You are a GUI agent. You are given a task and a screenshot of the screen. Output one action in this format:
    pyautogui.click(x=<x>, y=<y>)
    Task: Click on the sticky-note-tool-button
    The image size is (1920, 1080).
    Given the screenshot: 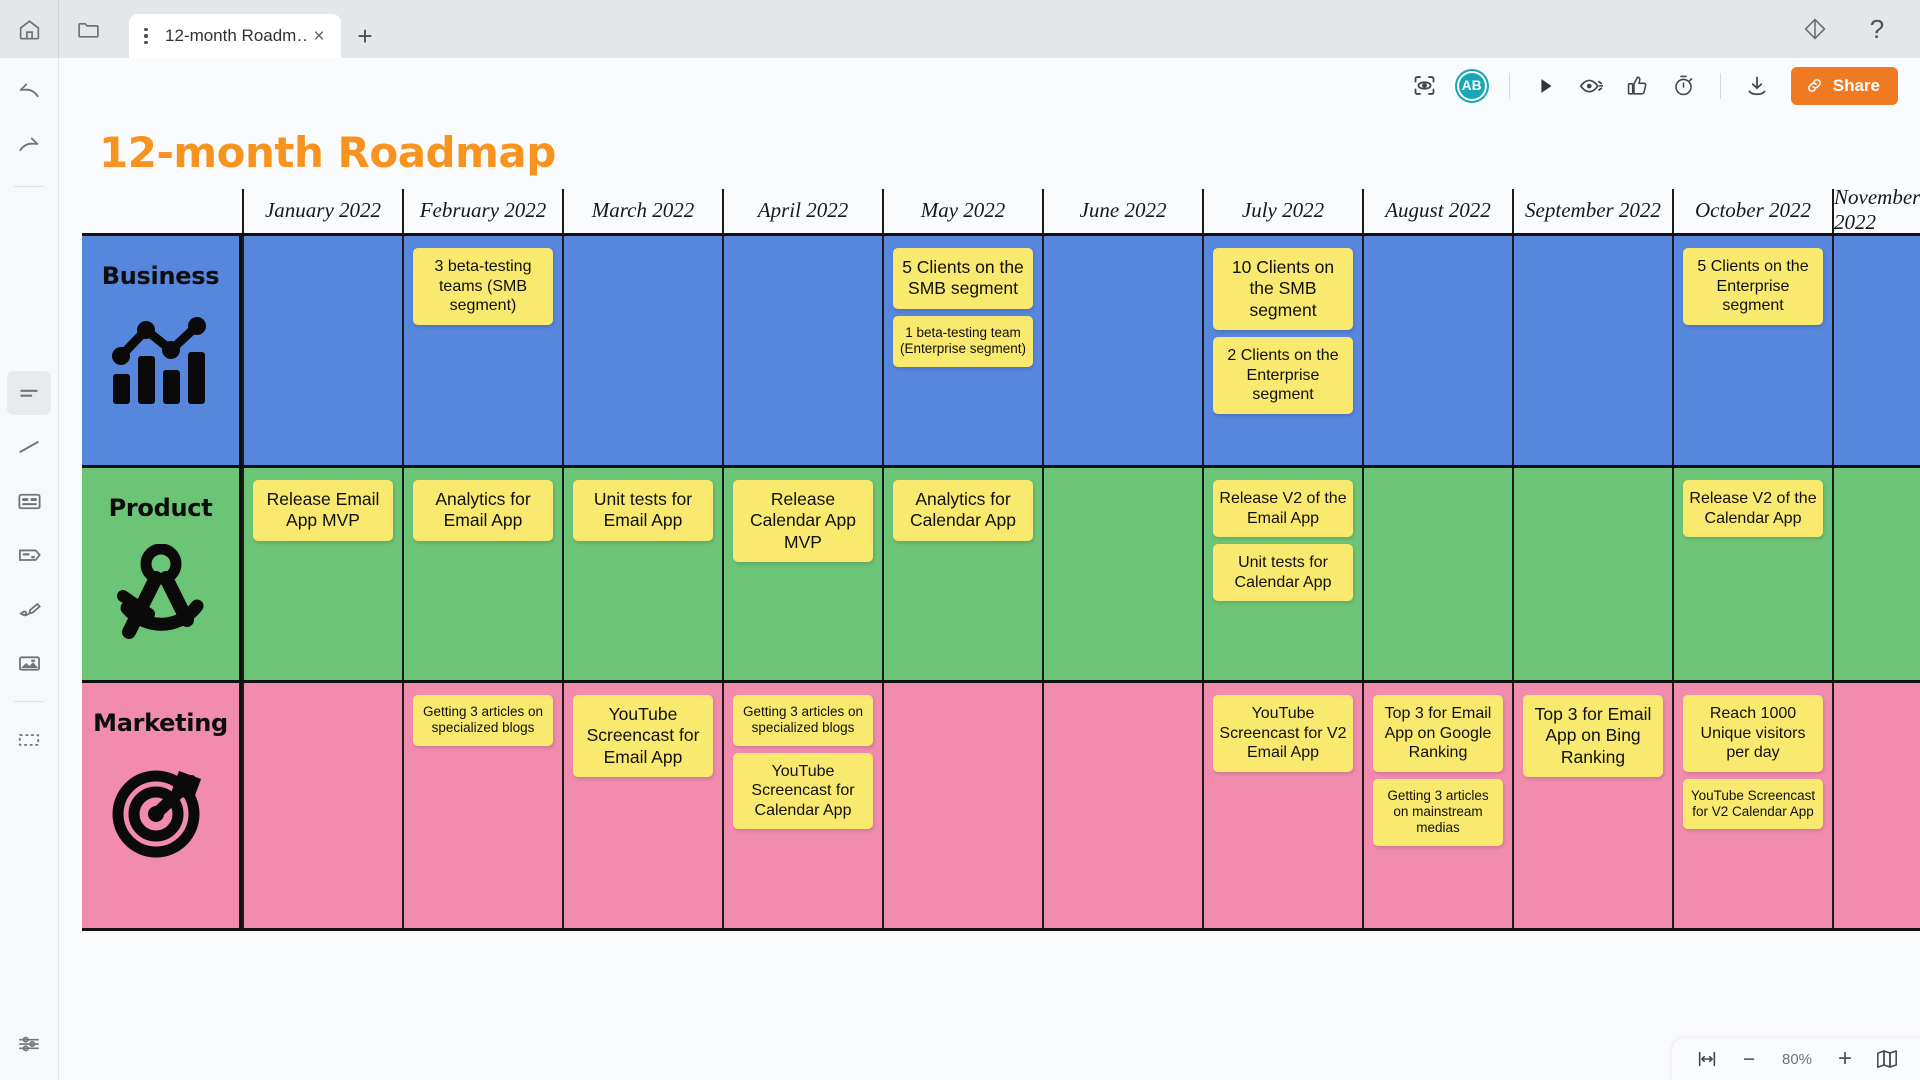 What is the action you would take?
    pyautogui.click(x=29, y=555)
    